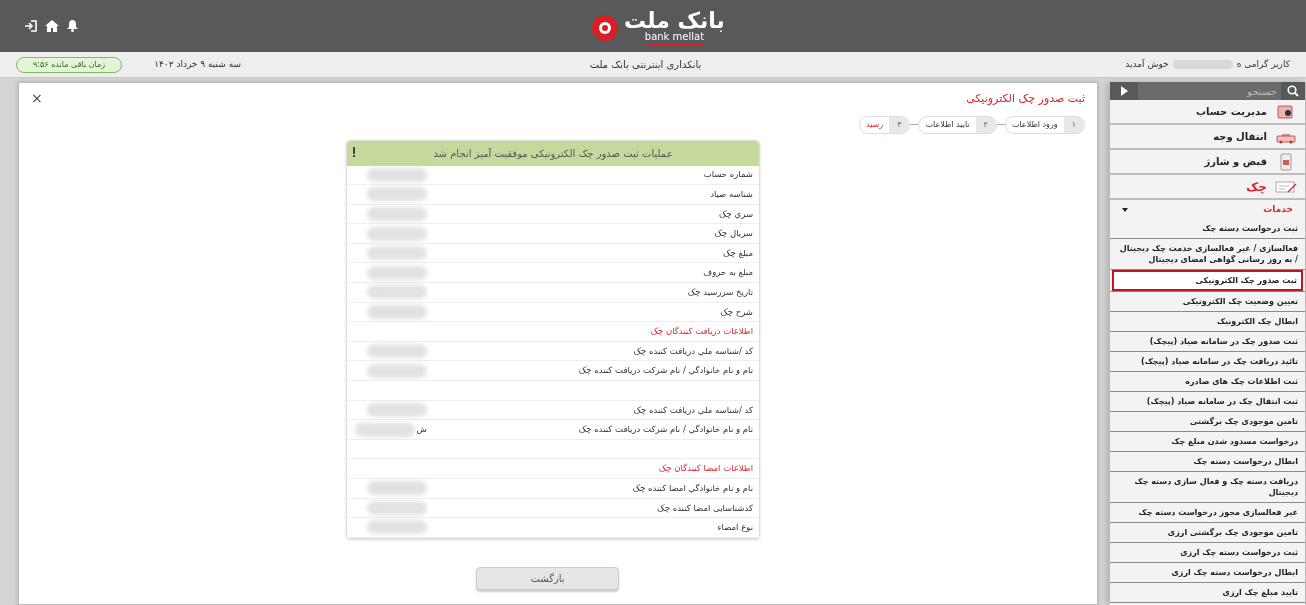  What do you see at coordinates (701, 331) in the screenshot?
I see `section-heading: اطلاعات دریافت کنندگان چک` at bounding box center [701, 331].